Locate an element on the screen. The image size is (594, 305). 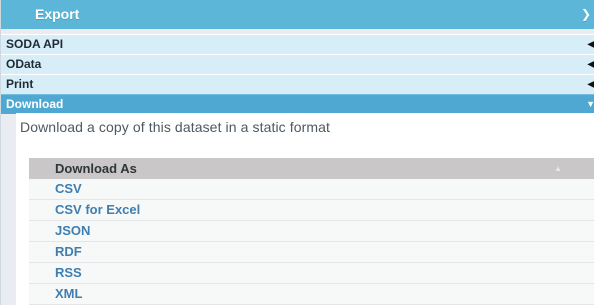
format-json: JSON is located at coordinates (311, 231).